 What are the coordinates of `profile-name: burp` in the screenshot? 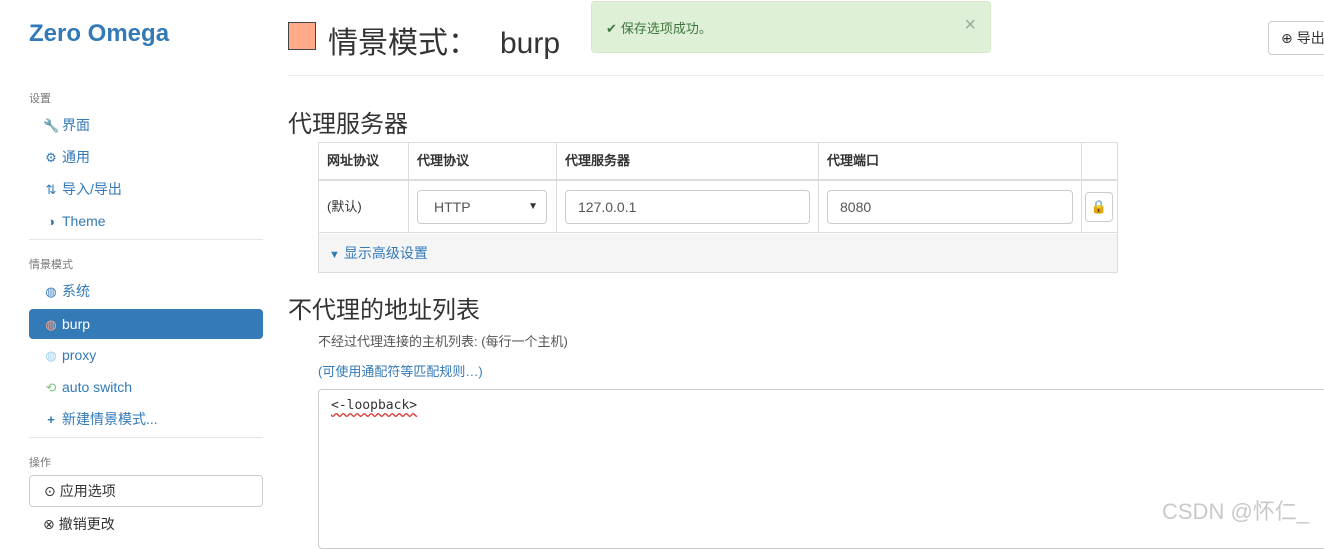 It's located at (530, 43).